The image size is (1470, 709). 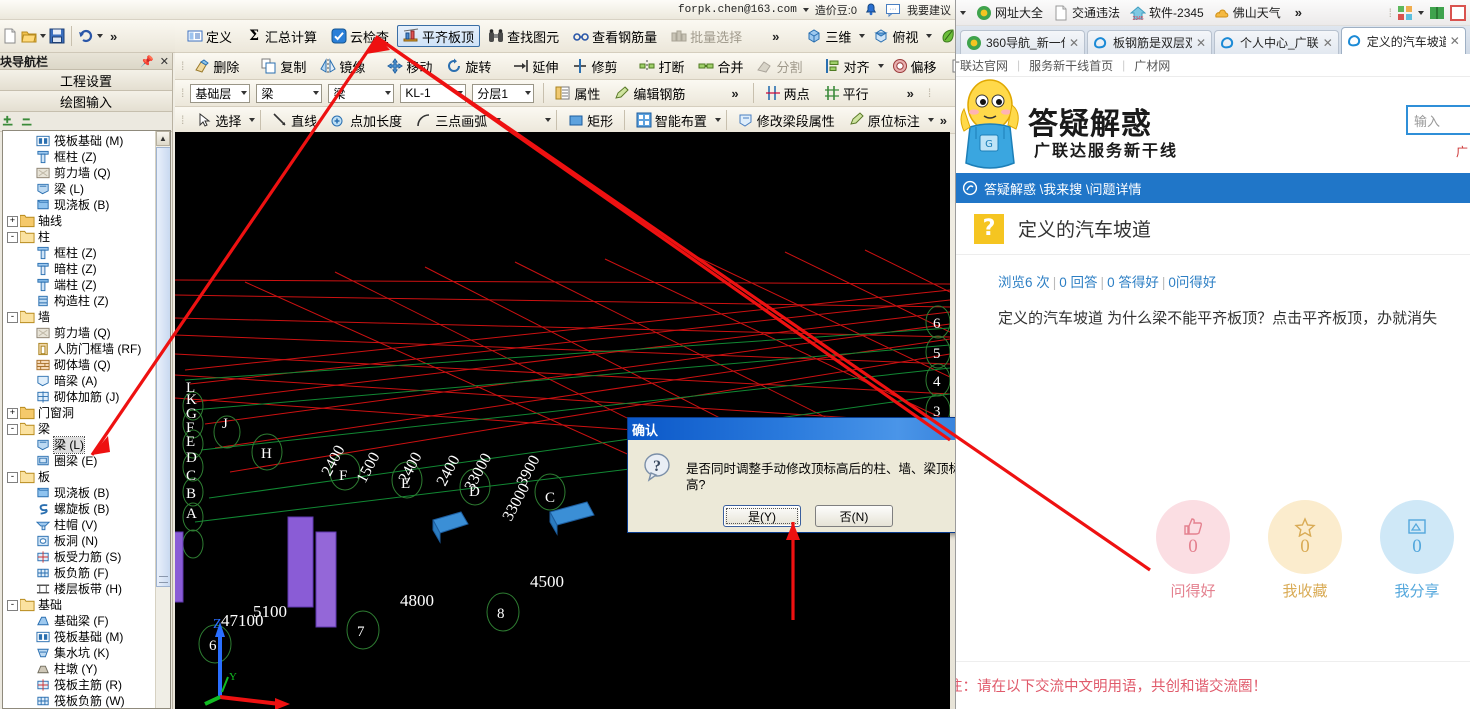 I want to click on modify-beam-segment-button: 修改梁段属性, so click(x=786, y=120).